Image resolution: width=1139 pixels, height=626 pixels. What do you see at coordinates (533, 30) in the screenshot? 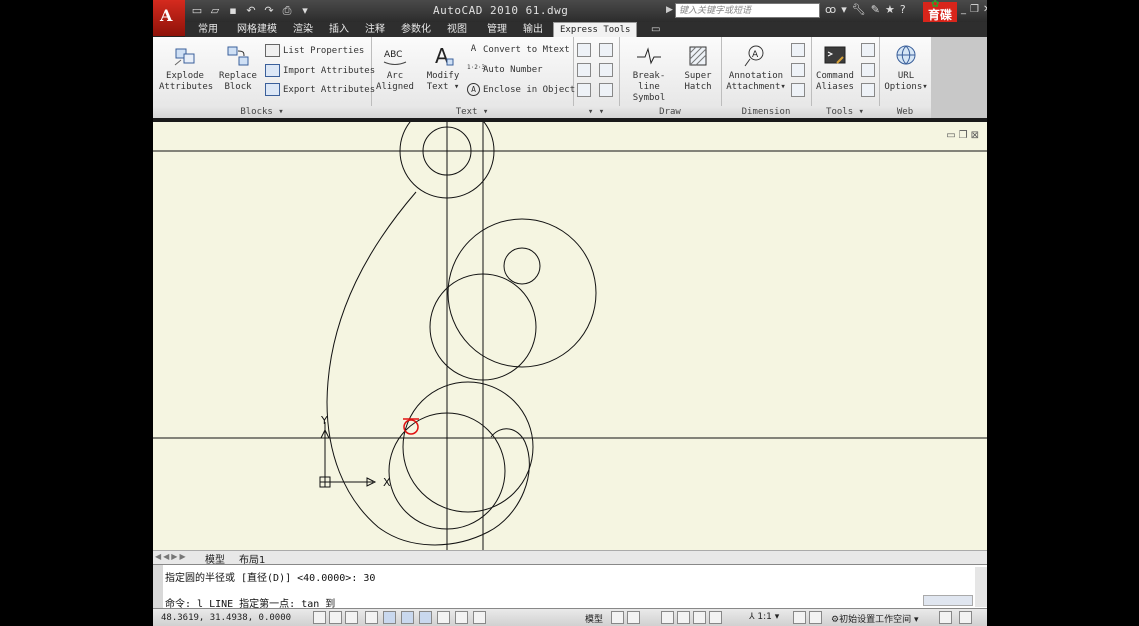
I see `tab-output: 输出` at bounding box center [533, 30].